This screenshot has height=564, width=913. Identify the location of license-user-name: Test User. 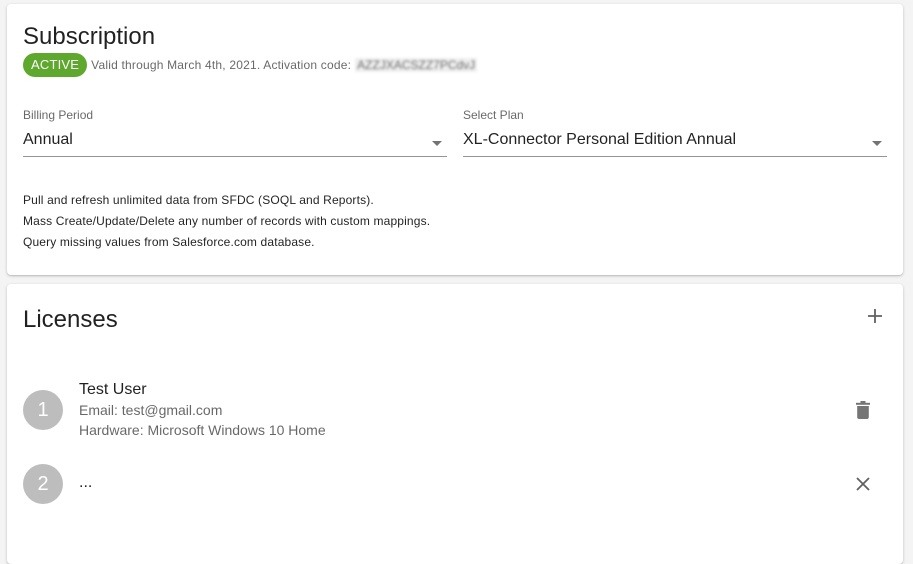
(113, 389).